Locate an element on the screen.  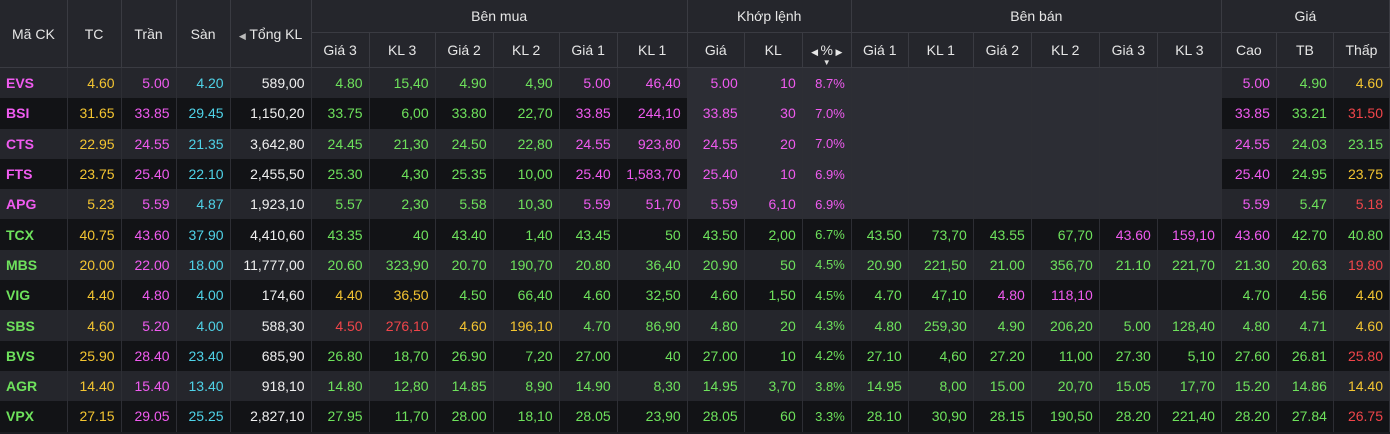
col-buy-5: Giá 1 is located at coordinates (588, 50).